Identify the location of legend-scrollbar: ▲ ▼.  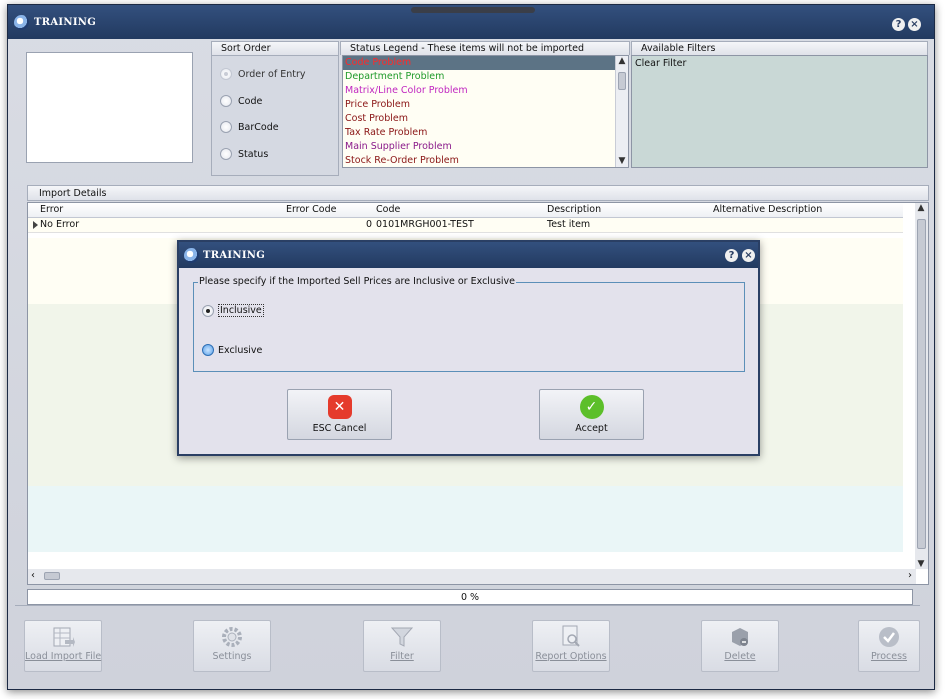
(621, 111).